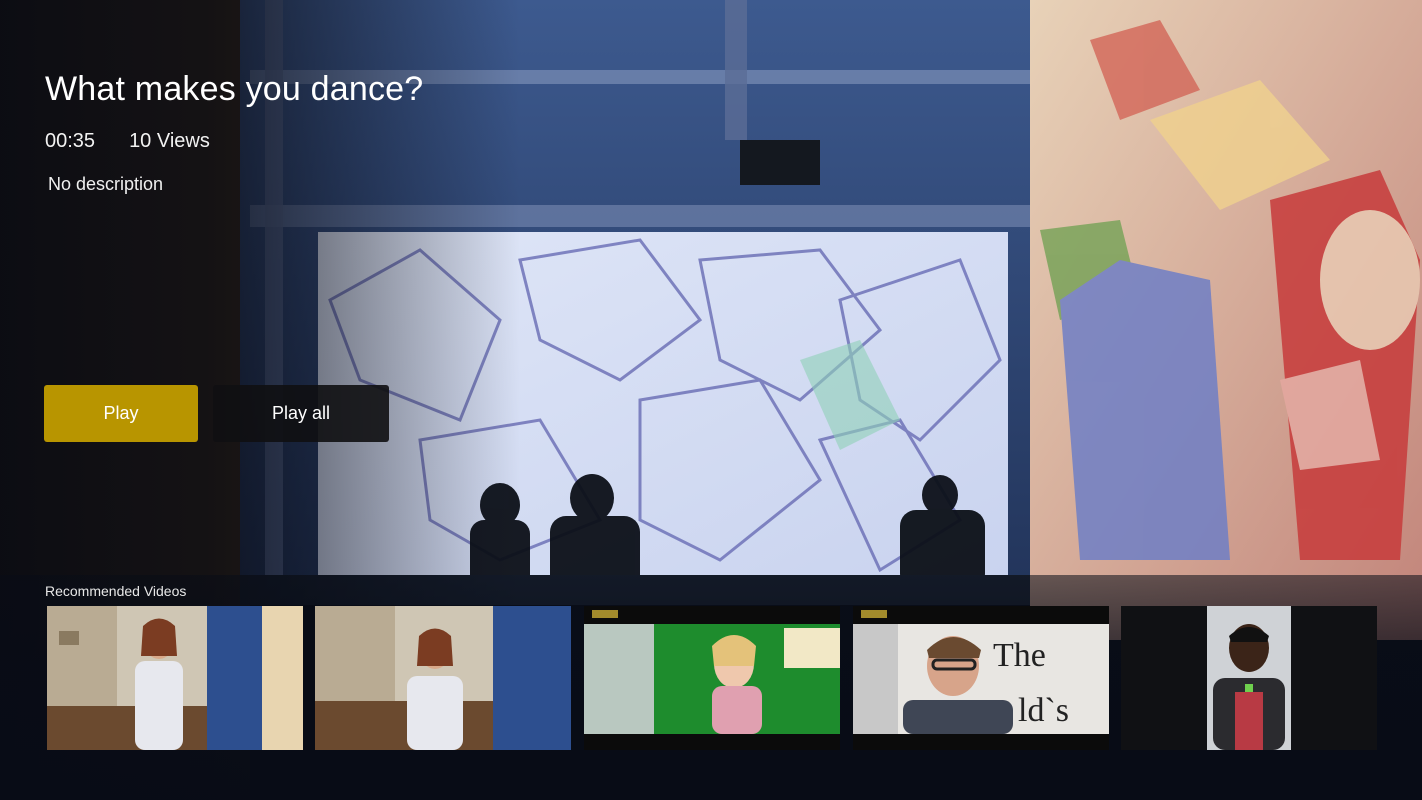  I want to click on play-button: Play, so click(121, 413).